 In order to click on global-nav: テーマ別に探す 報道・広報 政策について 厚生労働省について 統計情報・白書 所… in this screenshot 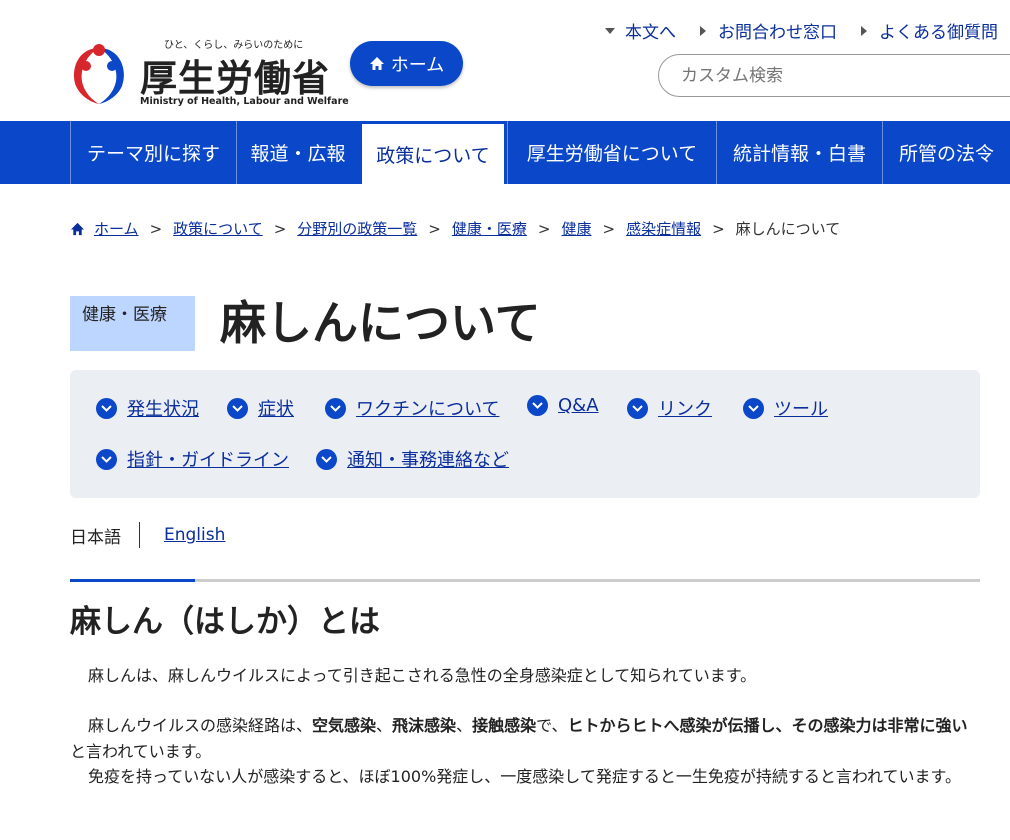, I will do `click(505, 152)`.